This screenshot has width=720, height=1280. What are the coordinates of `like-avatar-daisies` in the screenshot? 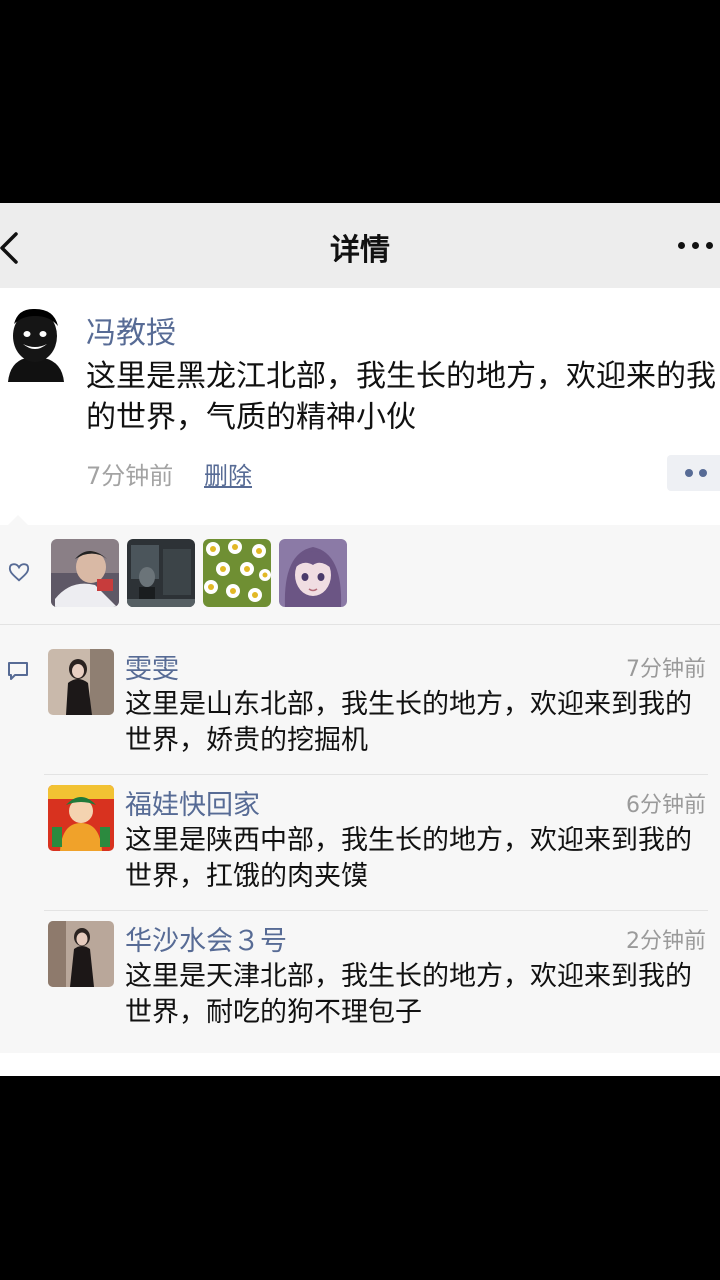 It's located at (237, 573).